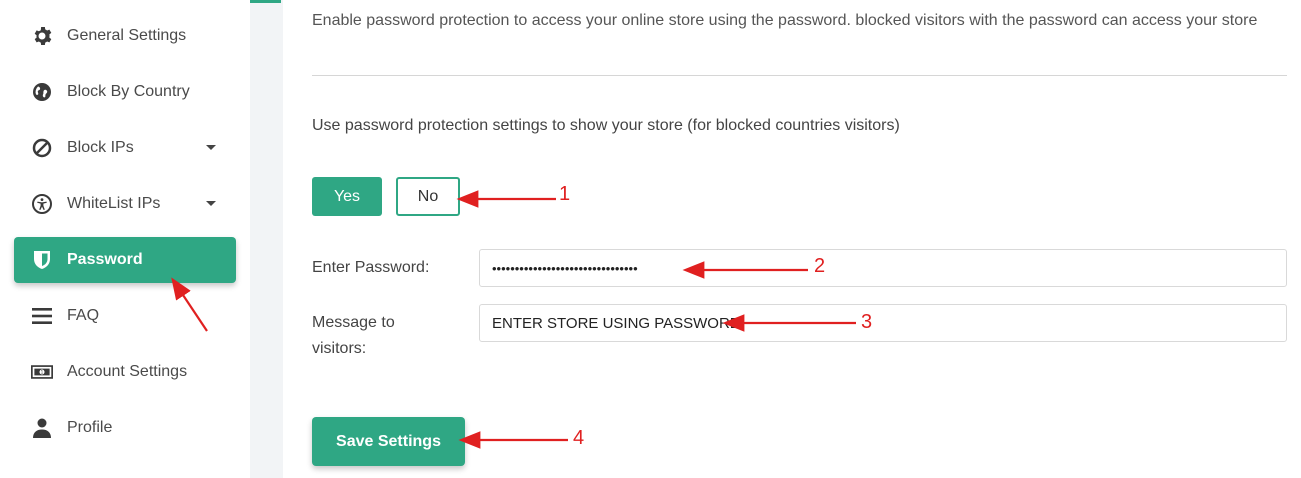  Describe the element at coordinates (883, 268) in the screenshot. I see `password-field: ••••••••••••••••••••••••••••••••` at that location.